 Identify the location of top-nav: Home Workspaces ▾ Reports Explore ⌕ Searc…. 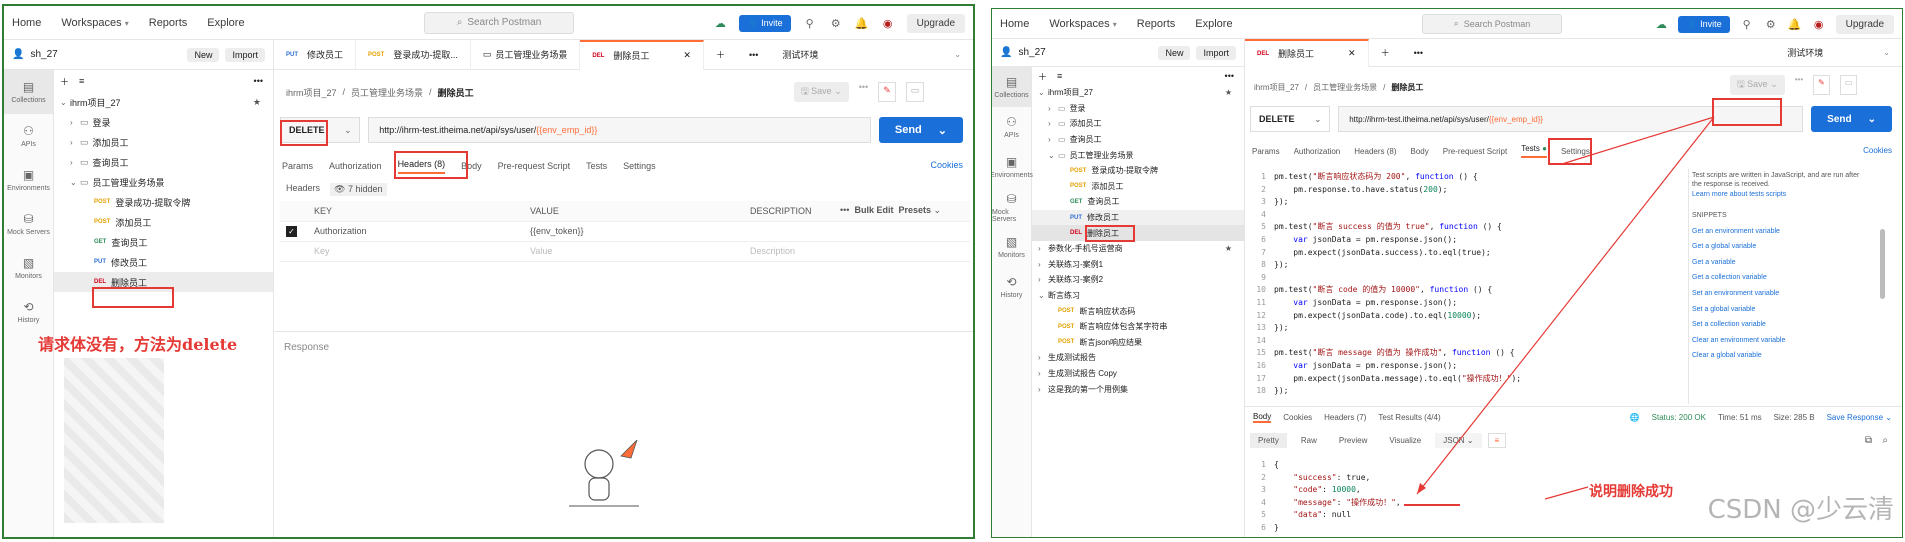
(488, 23).